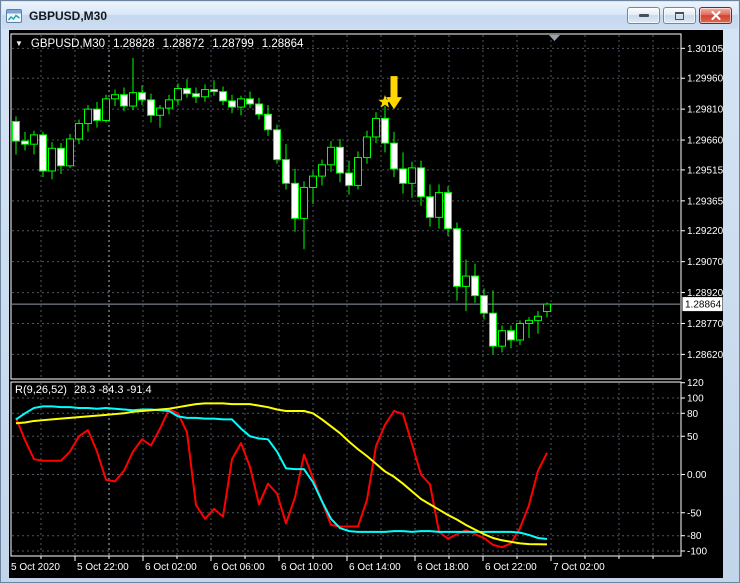 The width and height of the screenshot is (740, 583). What do you see at coordinates (239, 567) in the screenshot?
I see `svg-text: 6 Oct 06:00` at bounding box center [239, 567].